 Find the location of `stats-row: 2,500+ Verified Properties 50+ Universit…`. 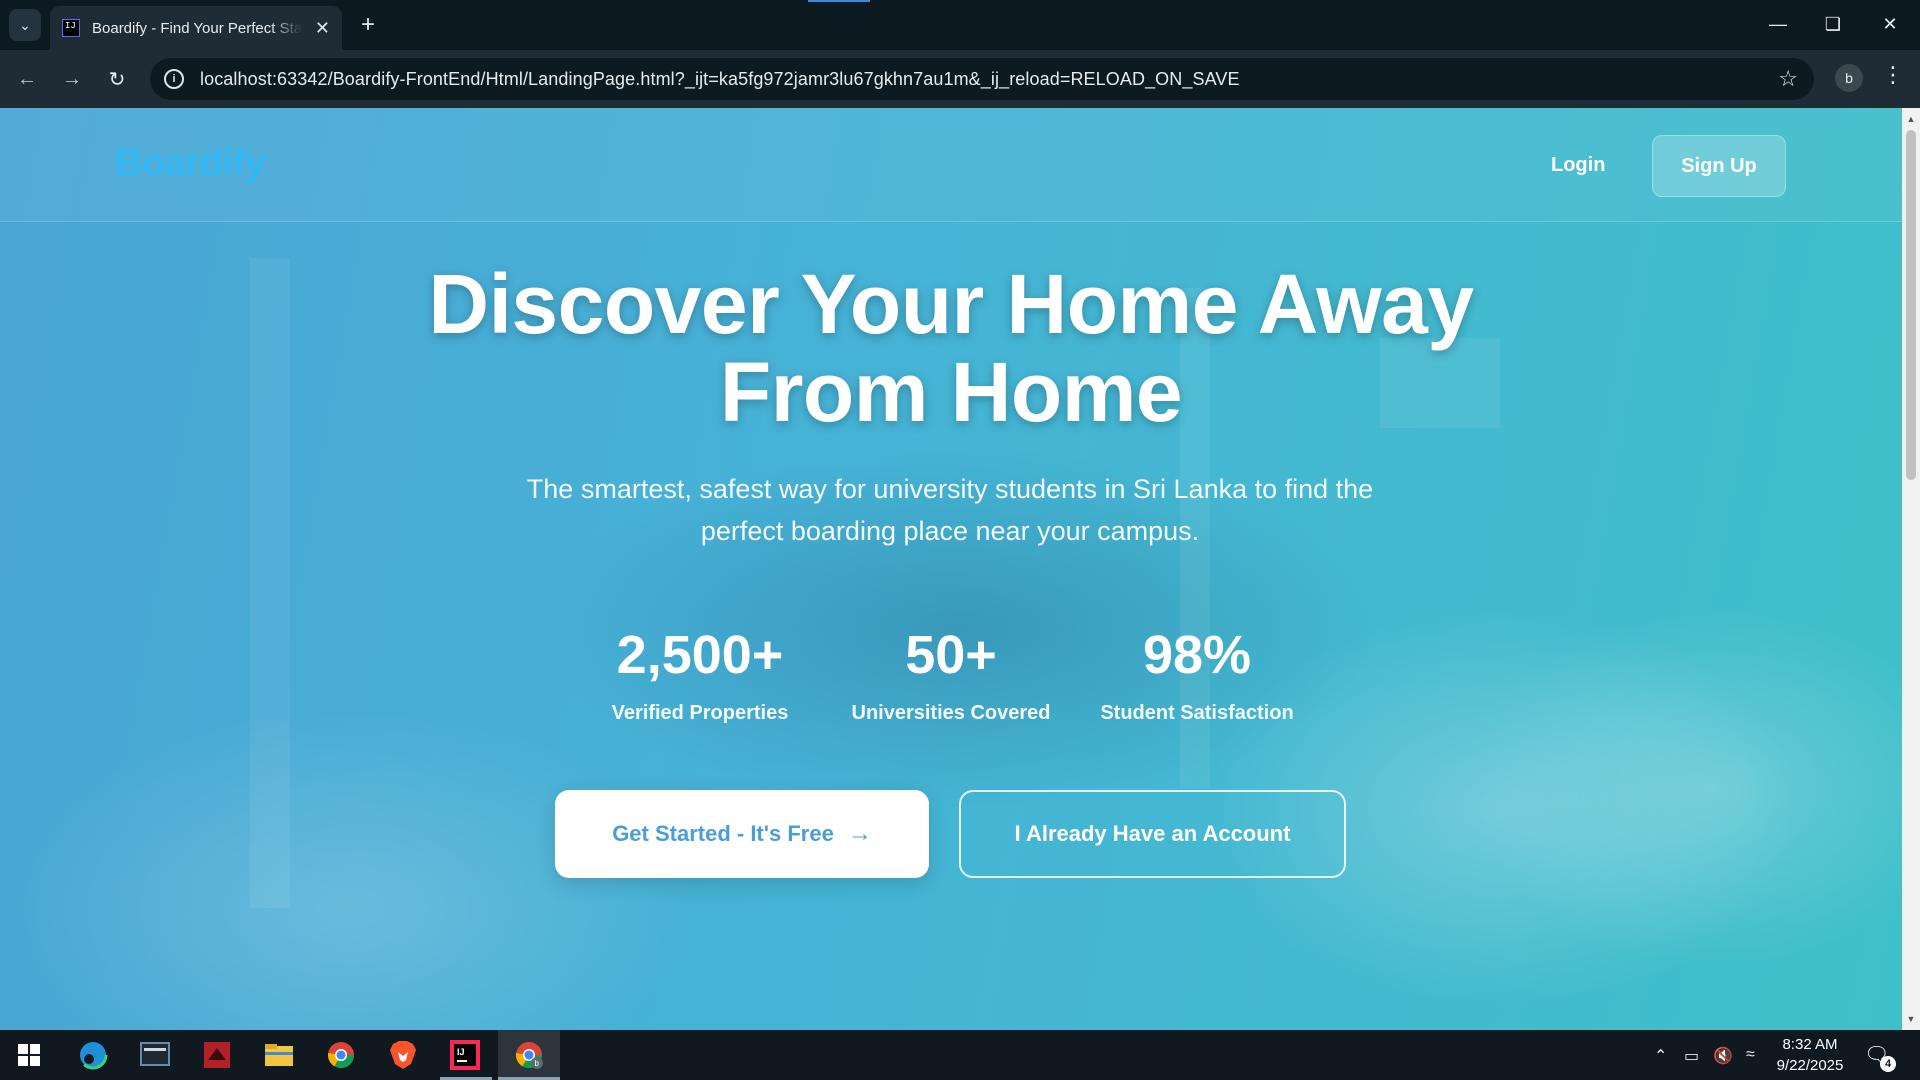

stats-row: 2,500+ Verified Properties 50+ Universit… is located at coordinates (950, 680).